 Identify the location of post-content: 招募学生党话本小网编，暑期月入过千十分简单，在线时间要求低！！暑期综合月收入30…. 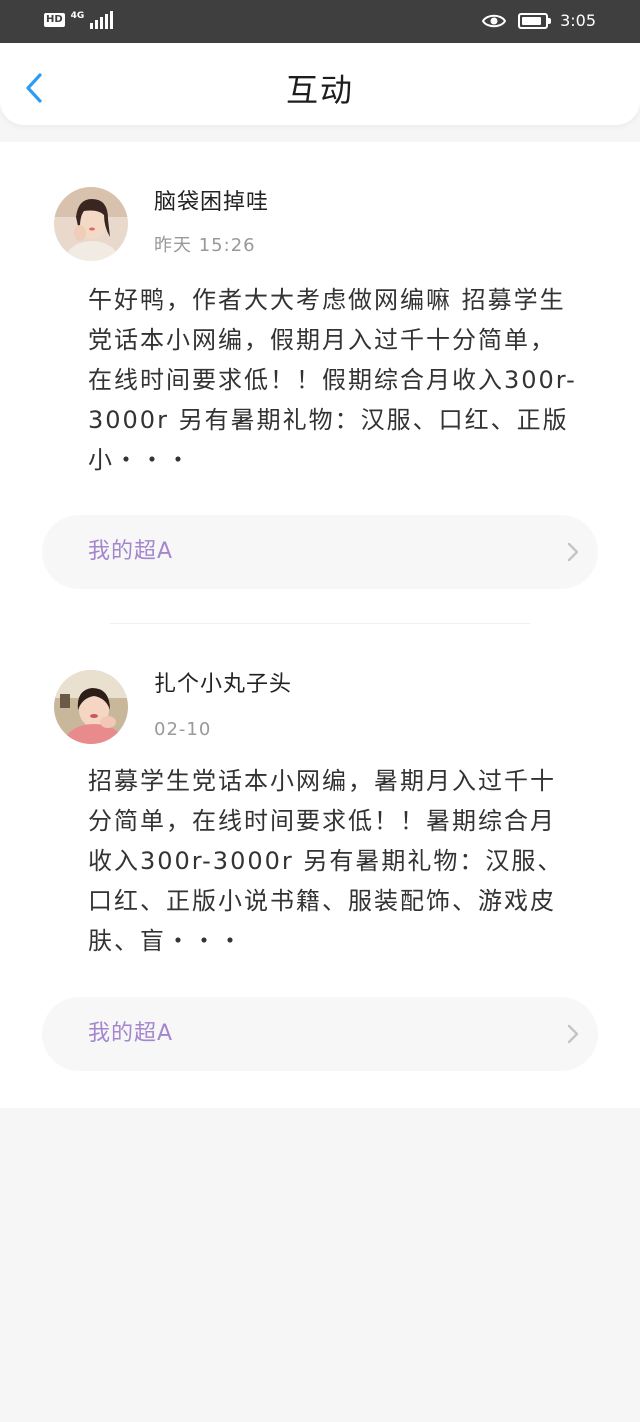
(333, 861).